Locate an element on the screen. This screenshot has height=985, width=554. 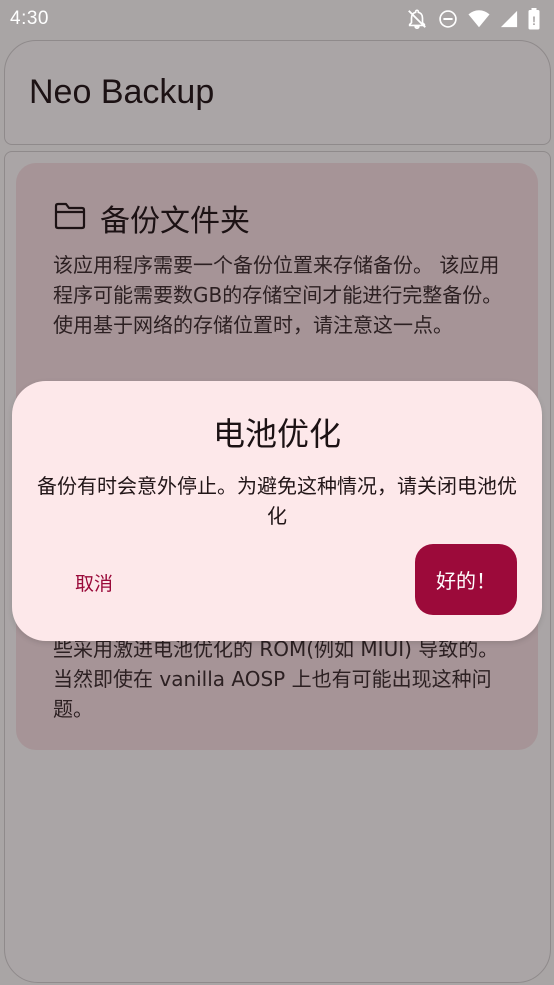
do-not-disturb-icon is located at coordinates (448, 19).